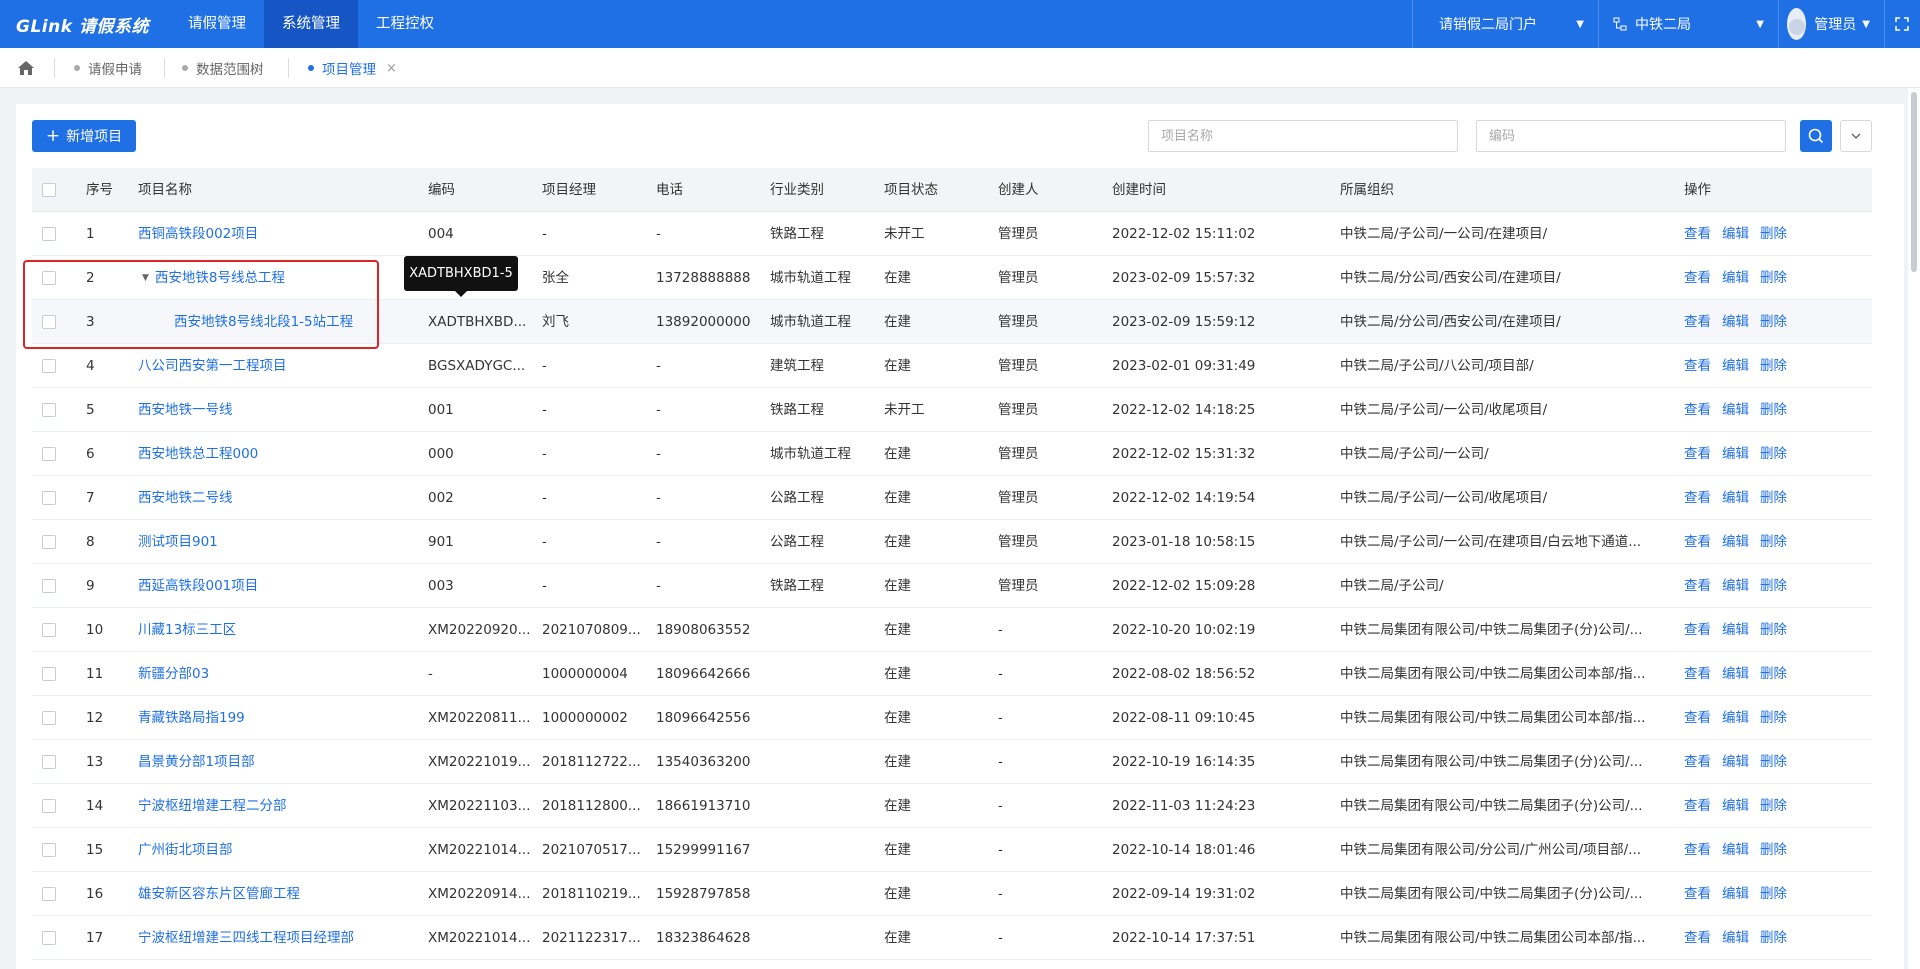 Image resolution: width=1920 pixels, height=969 pixels. Describe the element at coordinates (219, 894) in the screenshot. I see `project-name-text: 雄安新区容东片区管廊工程` at that location.